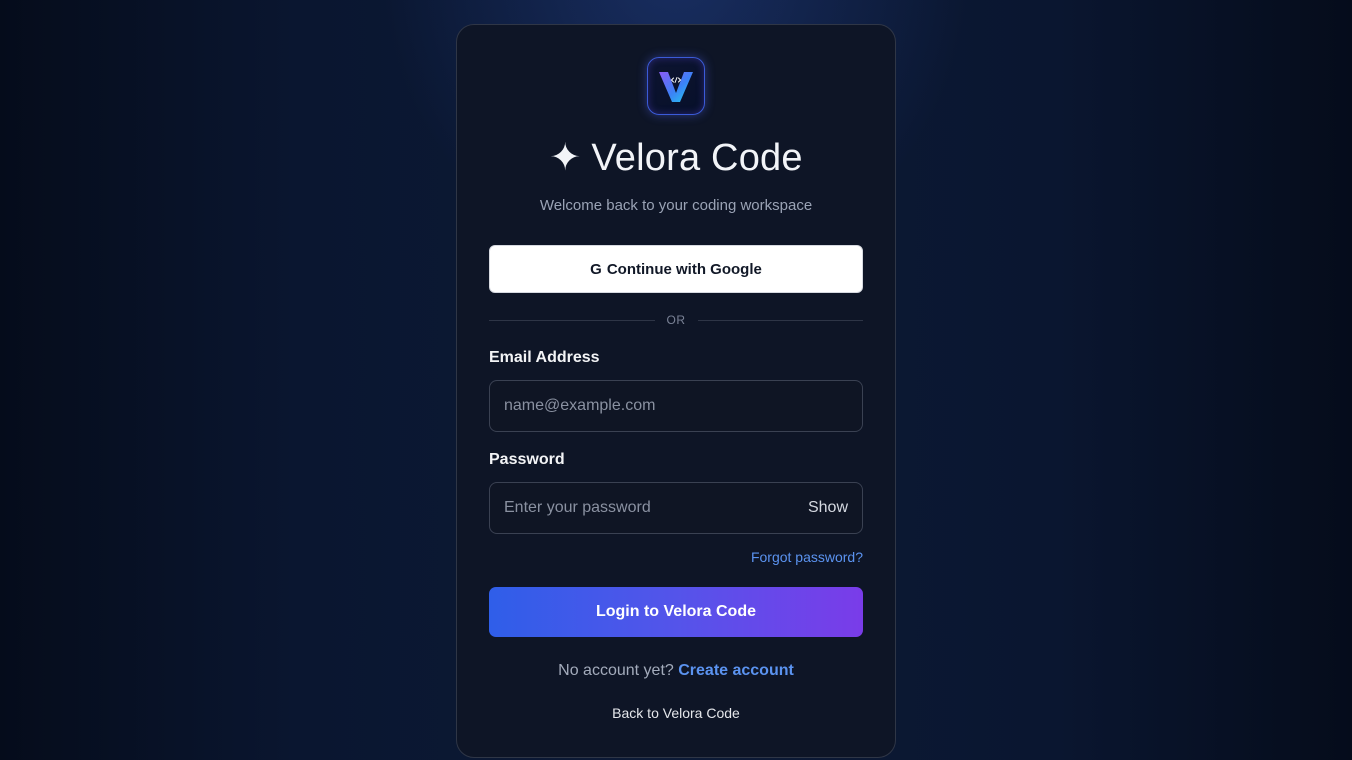 The image size is (1352, 760). What do you see at coordinates (676, 713) in the screenshot?
I see `back-link: Back to Velora Code` at bounding box center [676, 713].